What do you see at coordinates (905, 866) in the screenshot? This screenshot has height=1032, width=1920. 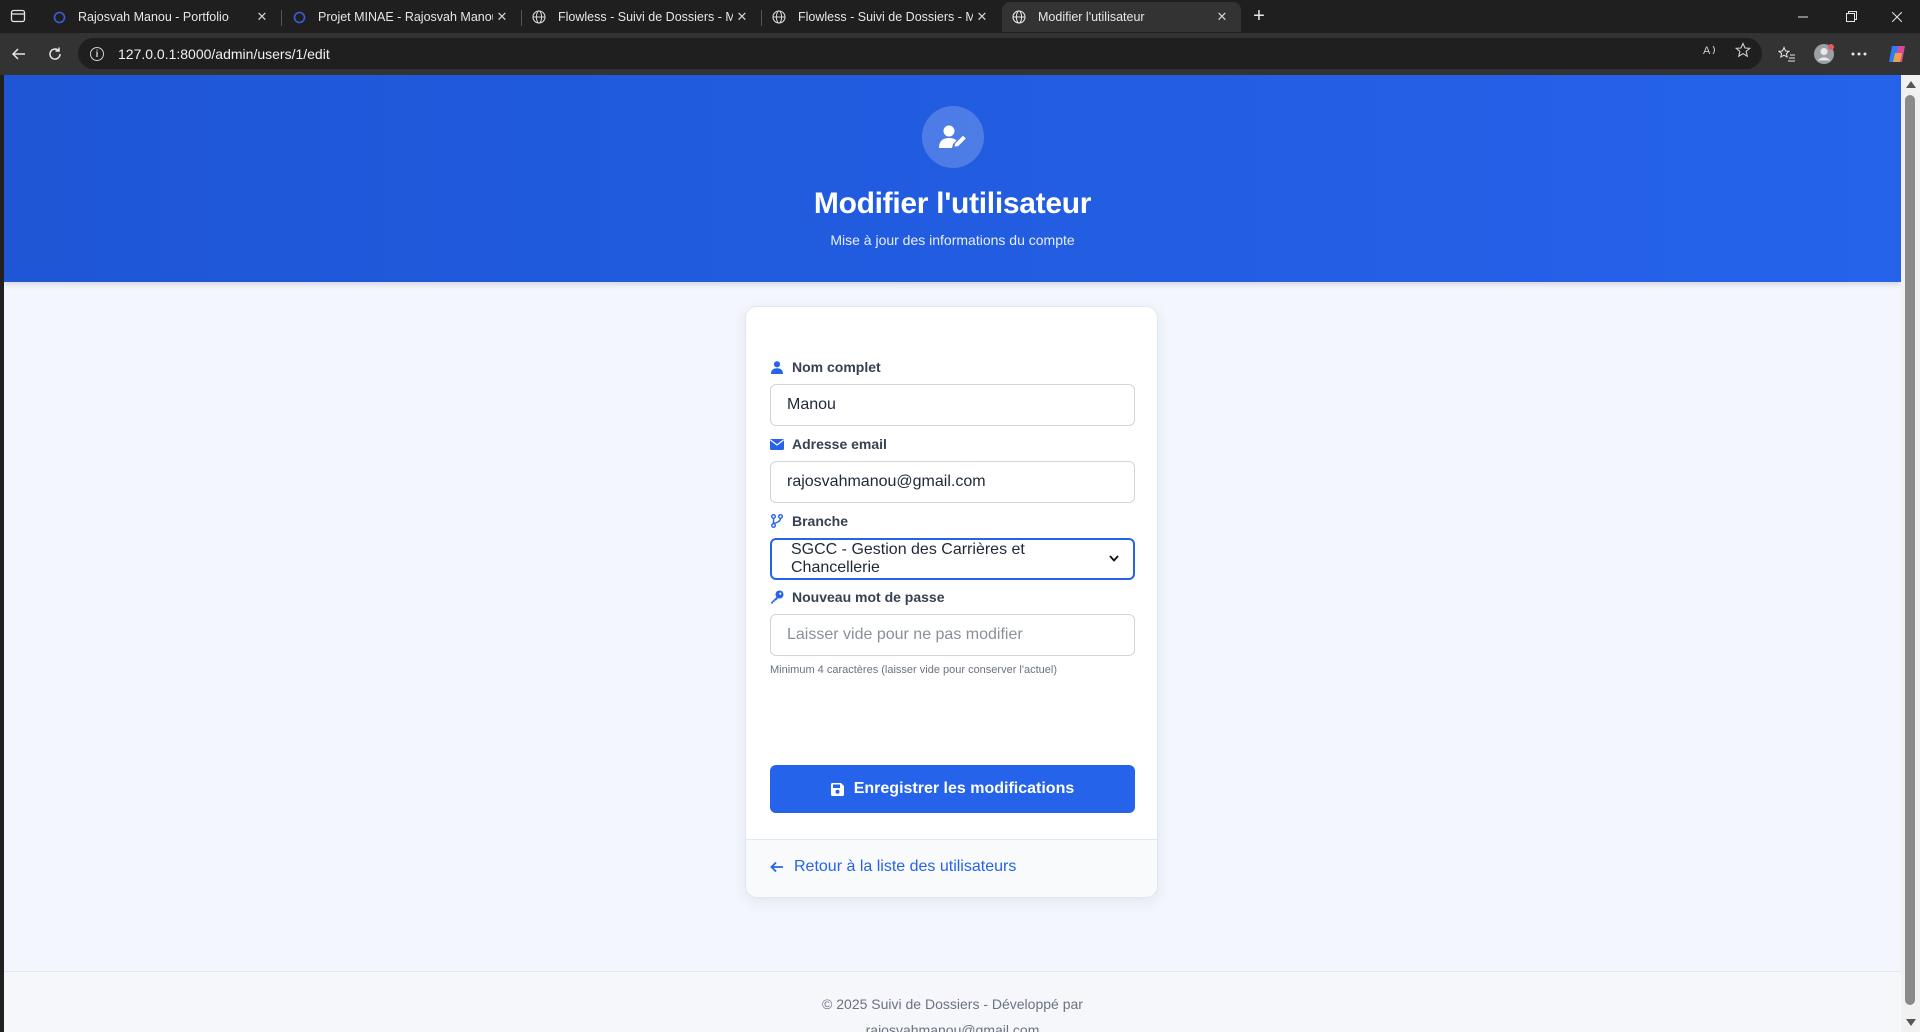 I see `back-link-text: Retour à la liste des utilisateurs` at bounding box center [905, 866].